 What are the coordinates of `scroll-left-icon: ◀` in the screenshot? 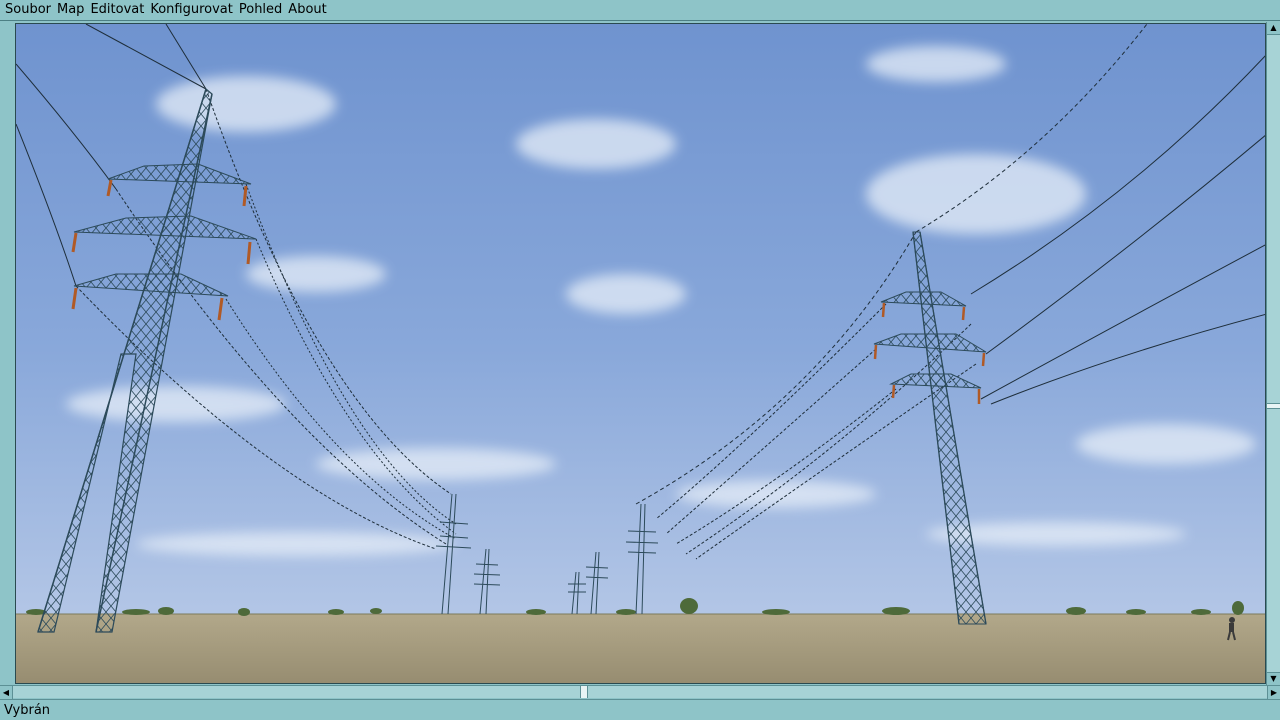 It's located at (6, 692).